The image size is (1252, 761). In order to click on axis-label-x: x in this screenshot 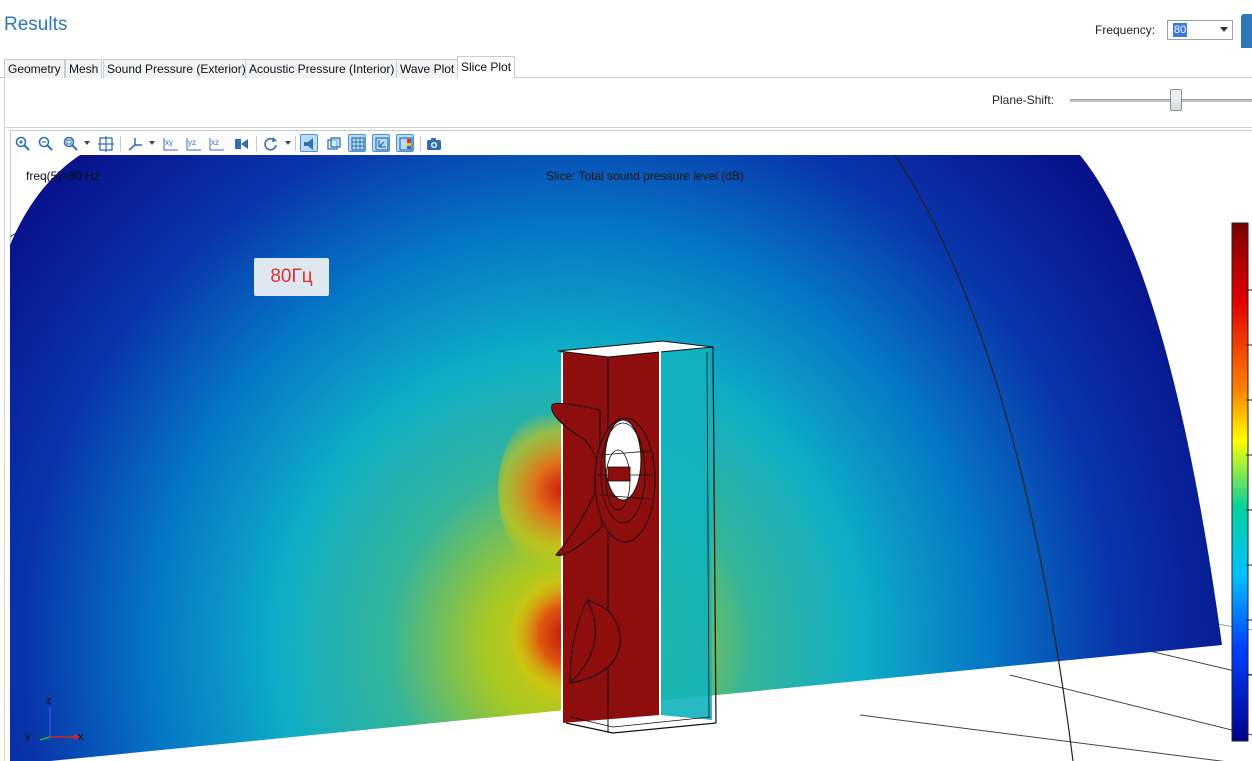, I will do `click(81, 737)`.